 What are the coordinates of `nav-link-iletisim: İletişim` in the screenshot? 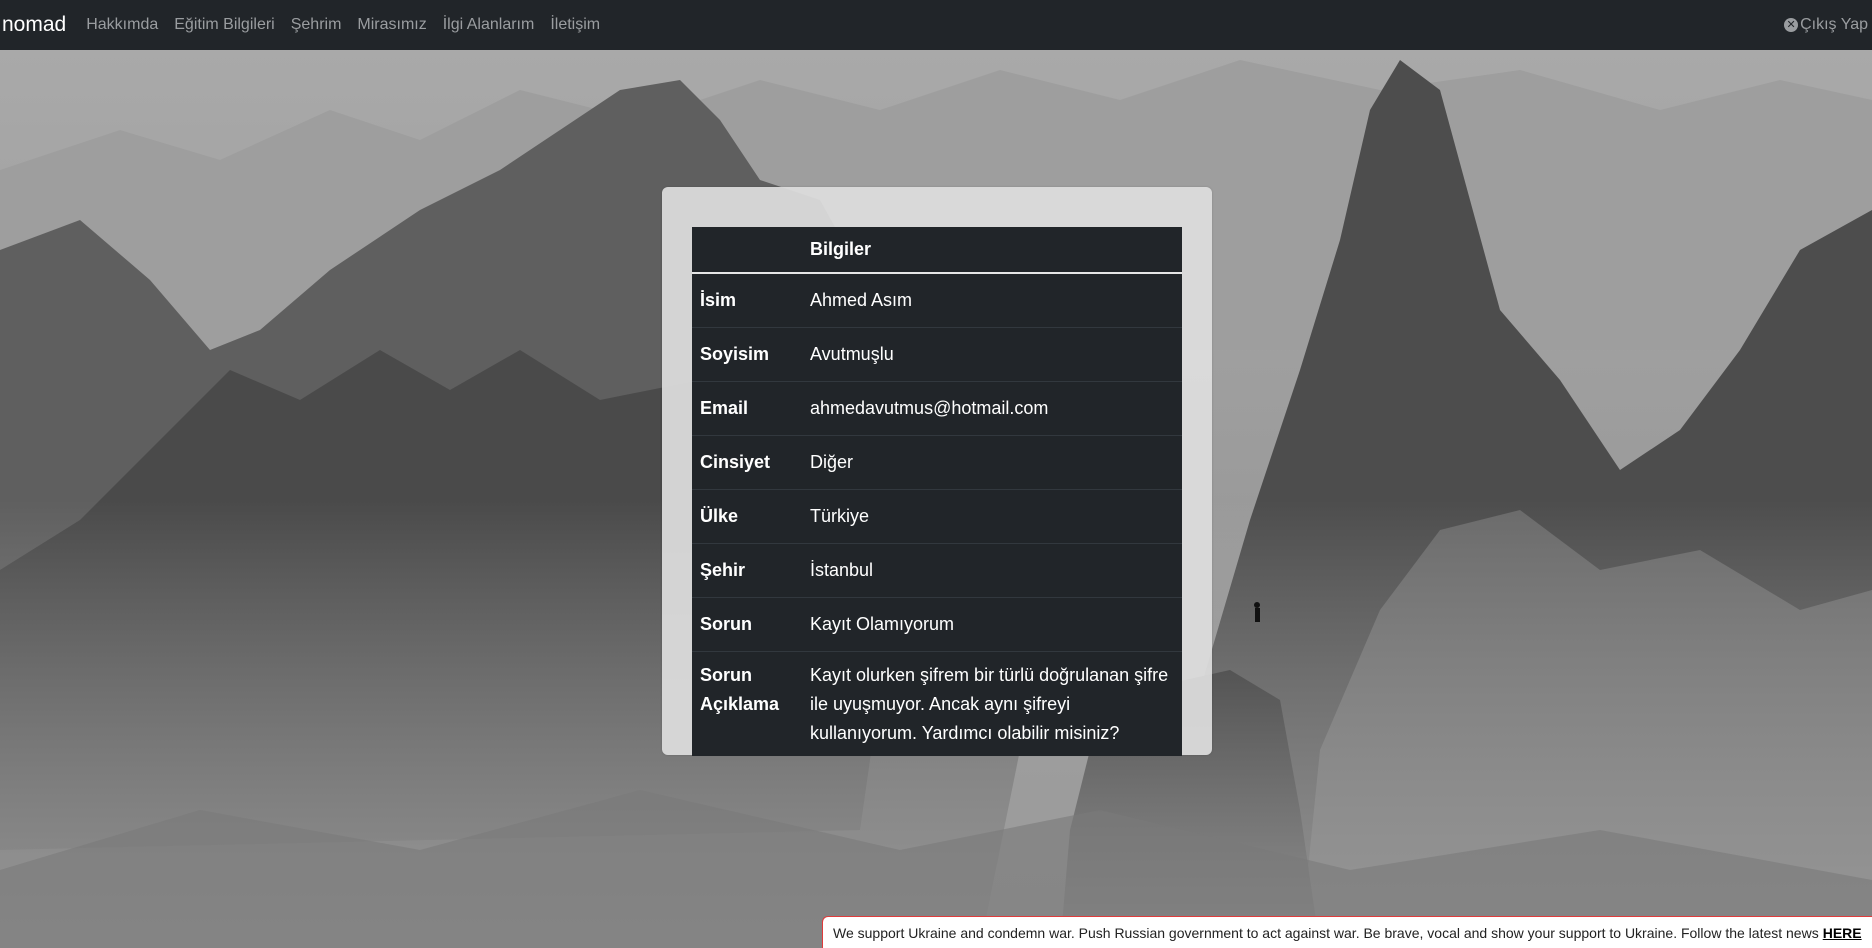 It's located at (575, 25).